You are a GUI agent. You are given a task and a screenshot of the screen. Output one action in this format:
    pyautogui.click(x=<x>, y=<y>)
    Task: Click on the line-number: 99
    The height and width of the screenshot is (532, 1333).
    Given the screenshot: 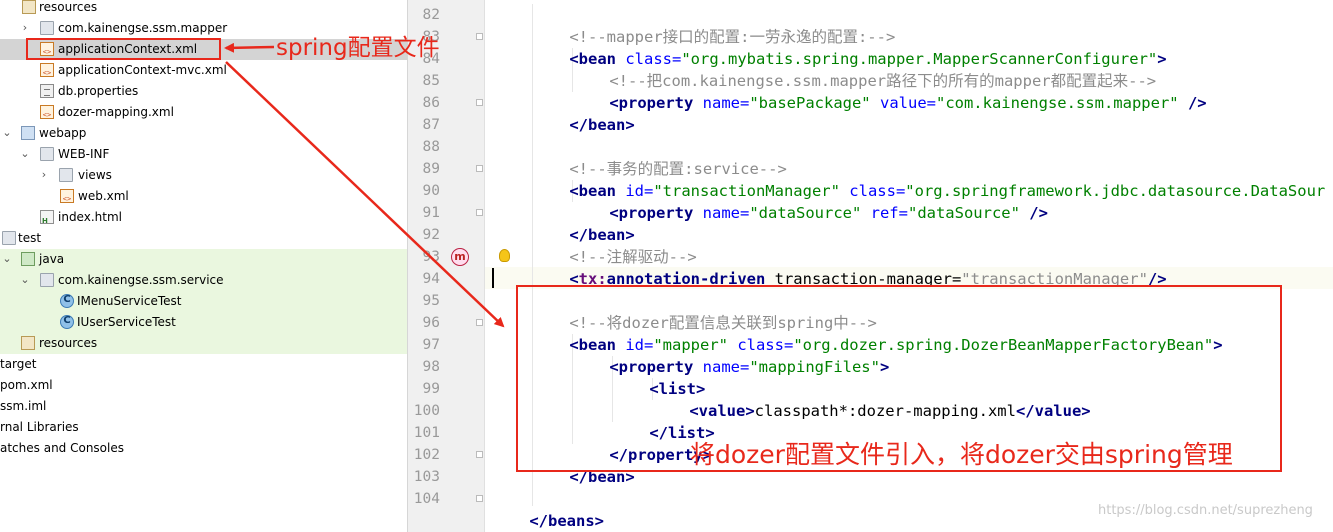 What is the action you would take?
    pyautogui.click(x=431, y=389)
    